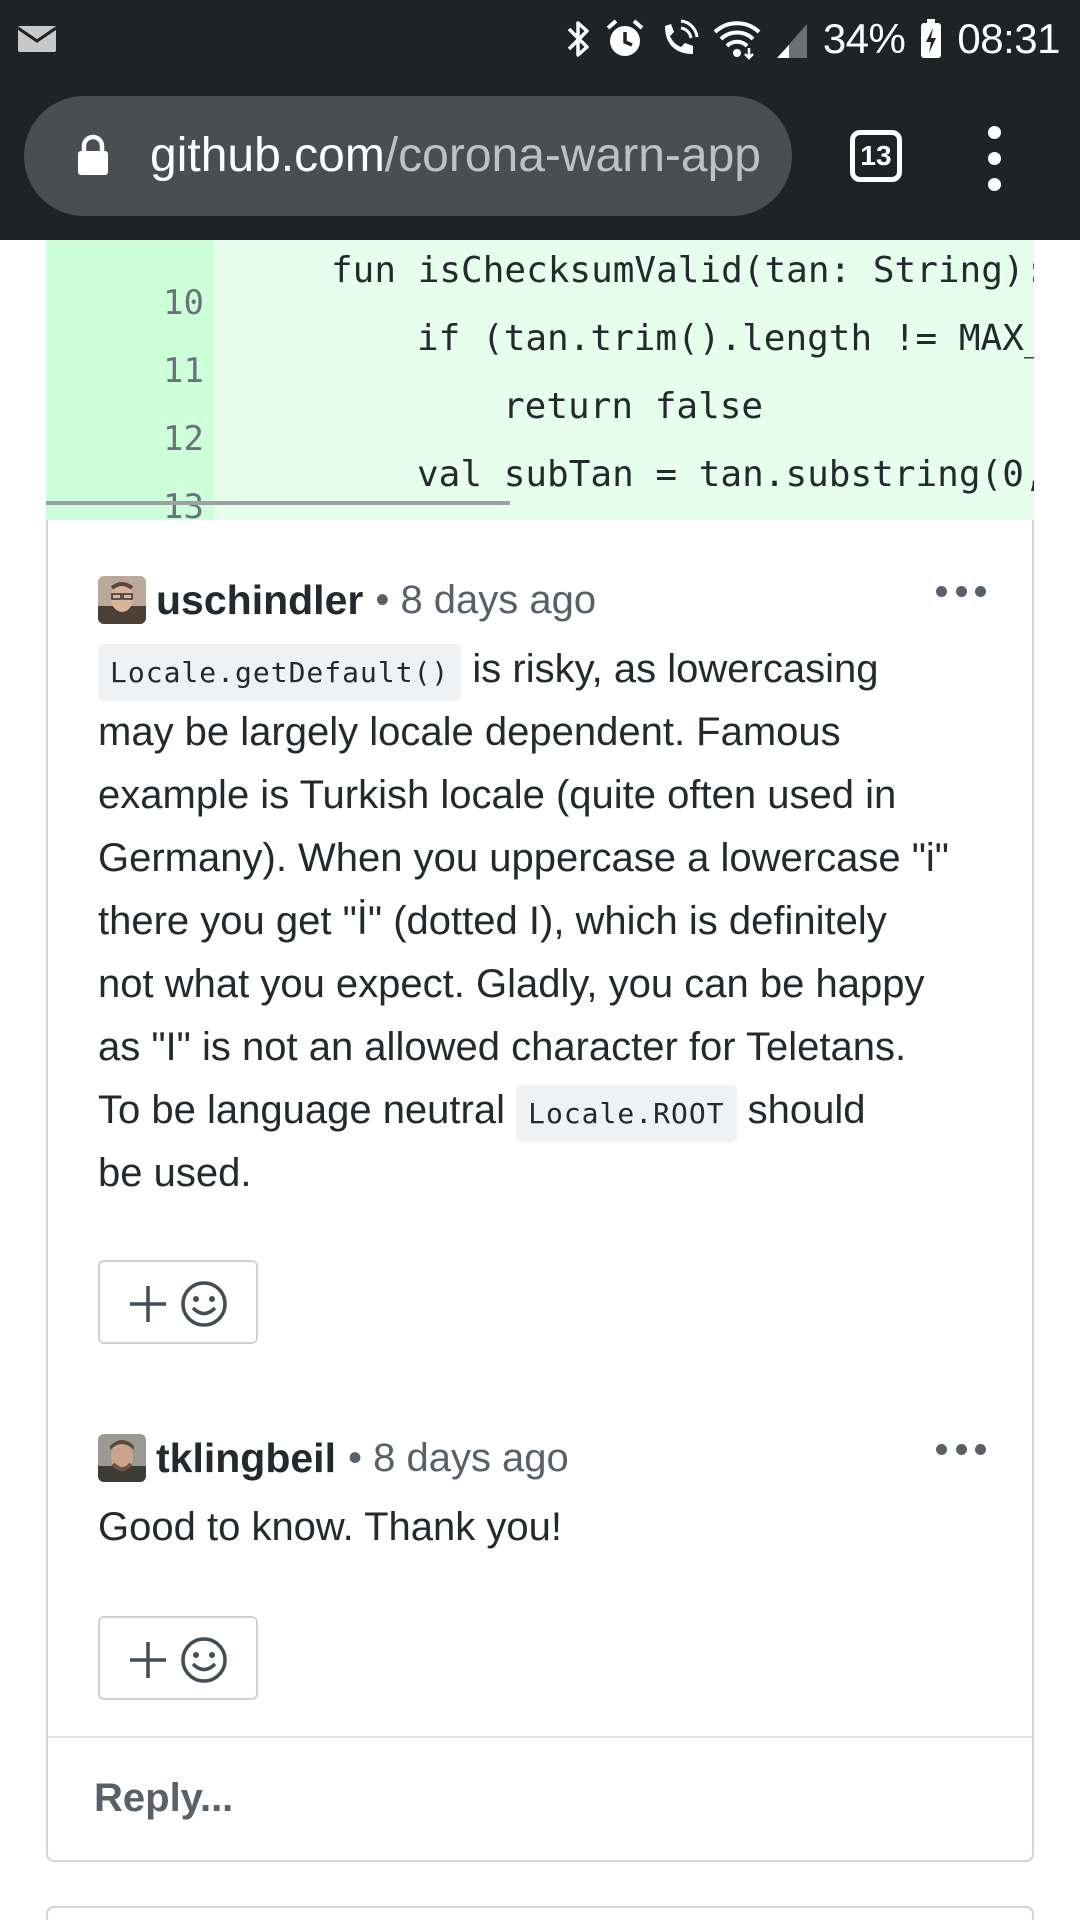  Describe the element at coordinates (1008, 38) in the screenshot. I see `clock: 08:31` at that location.